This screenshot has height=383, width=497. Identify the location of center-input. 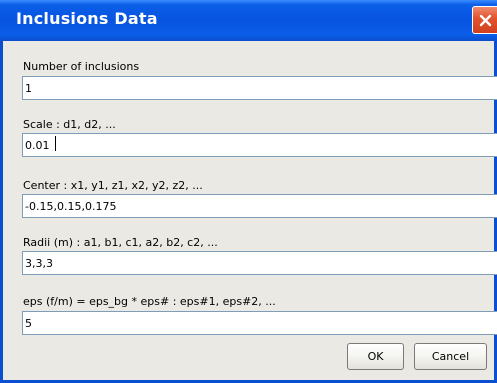
(259, 206).